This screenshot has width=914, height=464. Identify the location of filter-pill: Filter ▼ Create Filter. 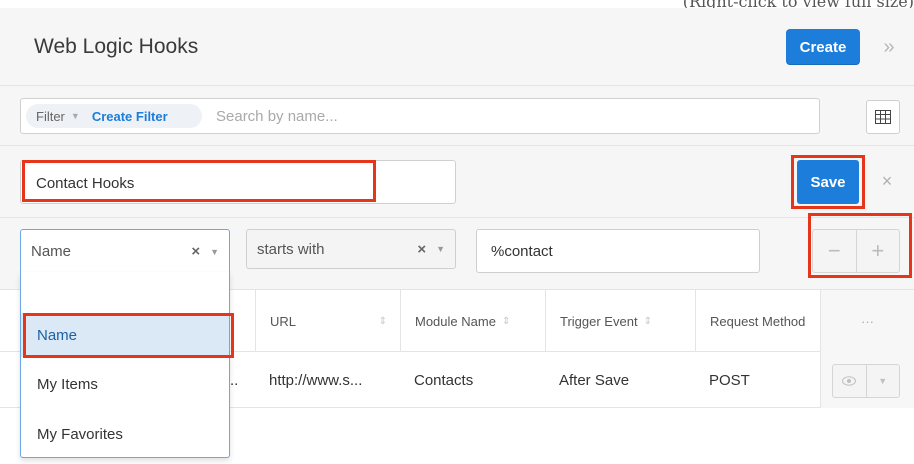
(114, 116).